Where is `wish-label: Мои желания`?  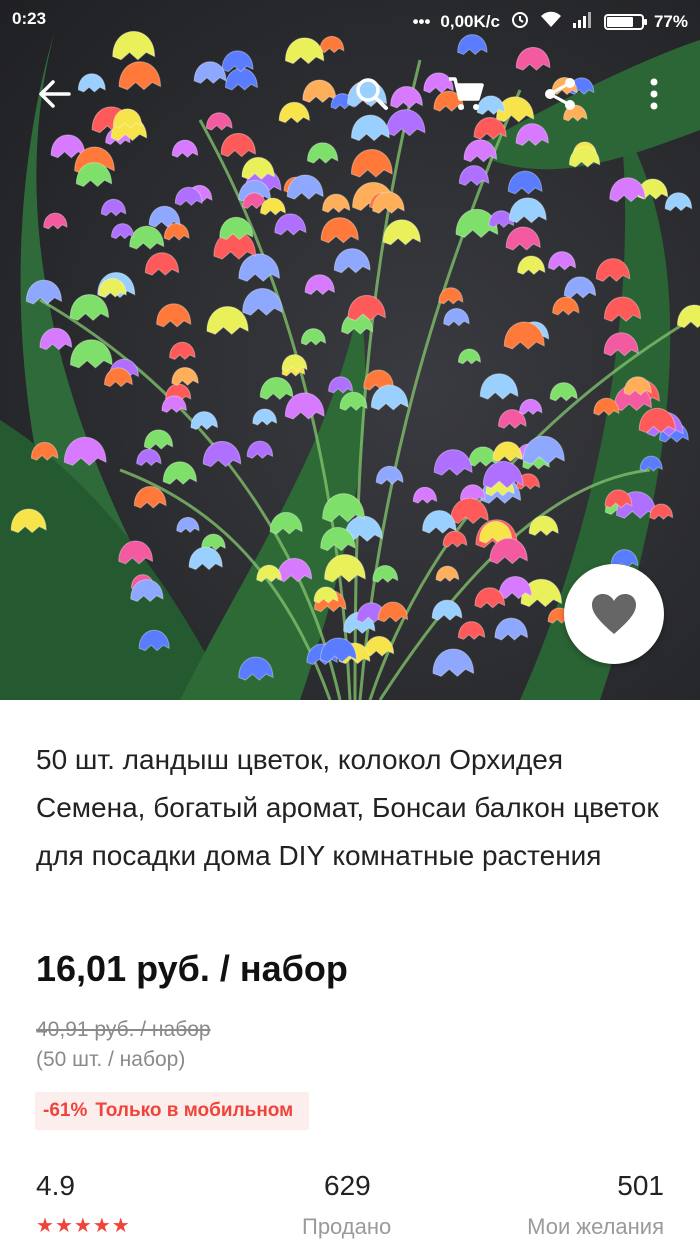
wish-label: Мои желания is located at coordinates (595, 1226).